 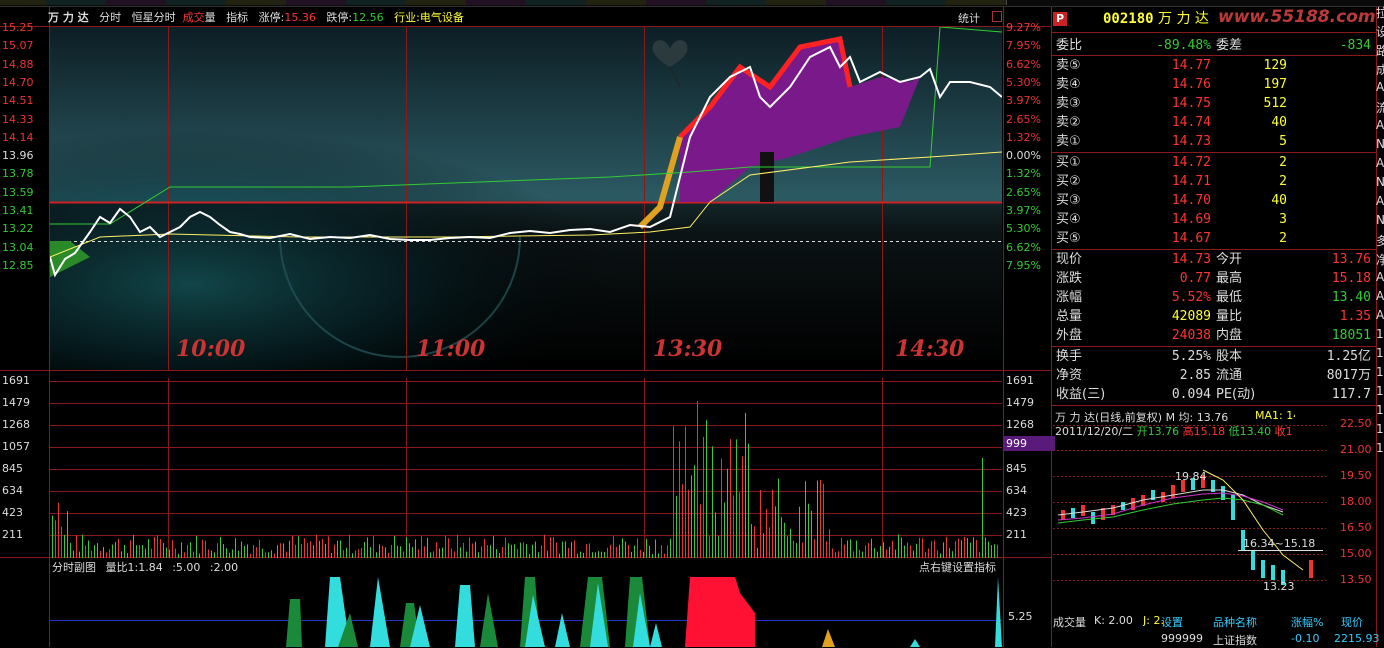 What do you see at coordinates (1069, 356) in the screenshot?
I see `fundamental-label: 换手` at bounding box center [1069, 356].